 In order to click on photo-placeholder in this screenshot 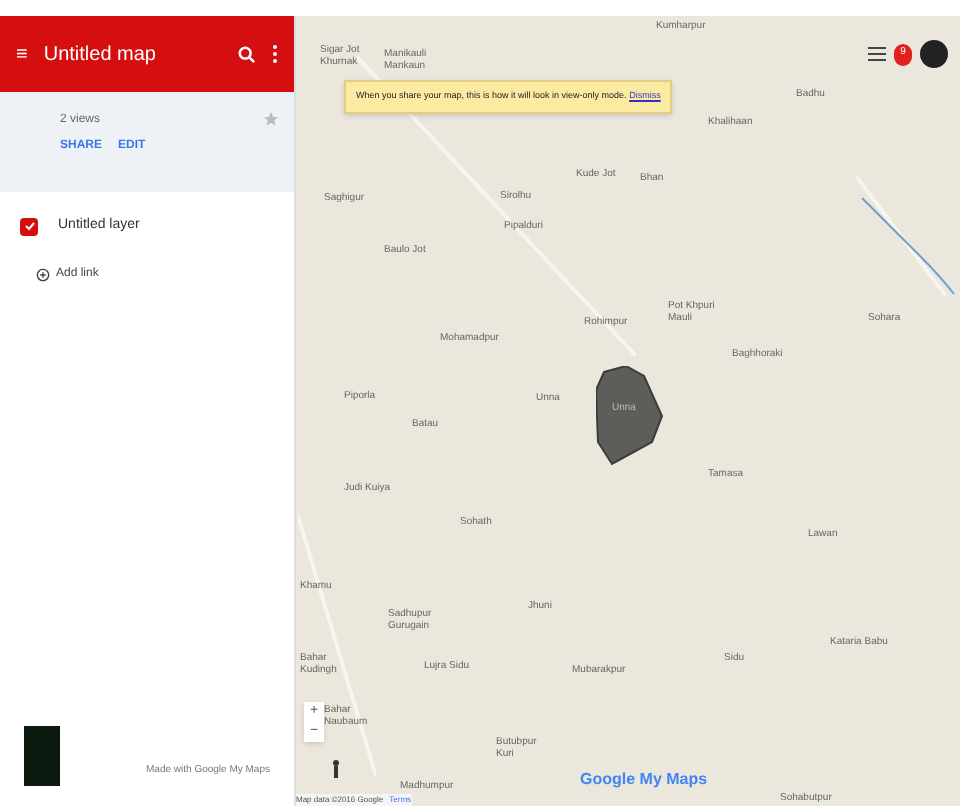, I will do `click(42, 756)`.